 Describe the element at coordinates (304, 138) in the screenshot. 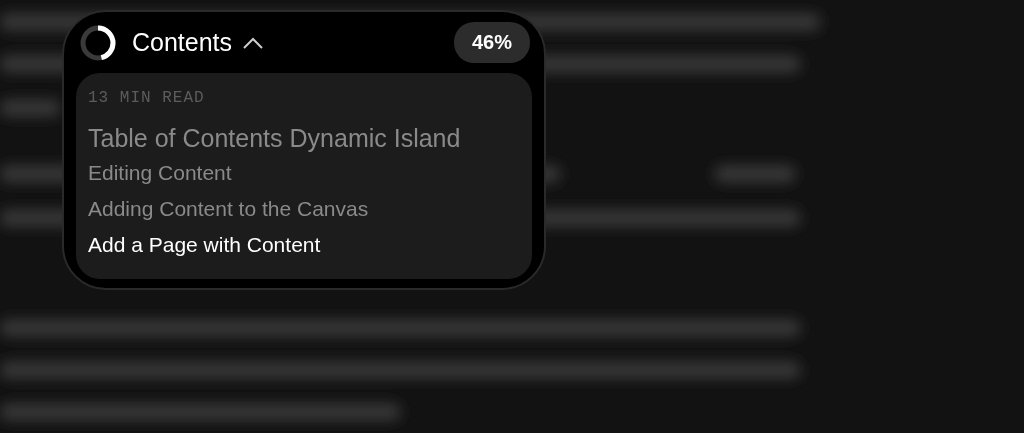

I see `toc-heading: Table of Contents Dynamic Island` at that location.